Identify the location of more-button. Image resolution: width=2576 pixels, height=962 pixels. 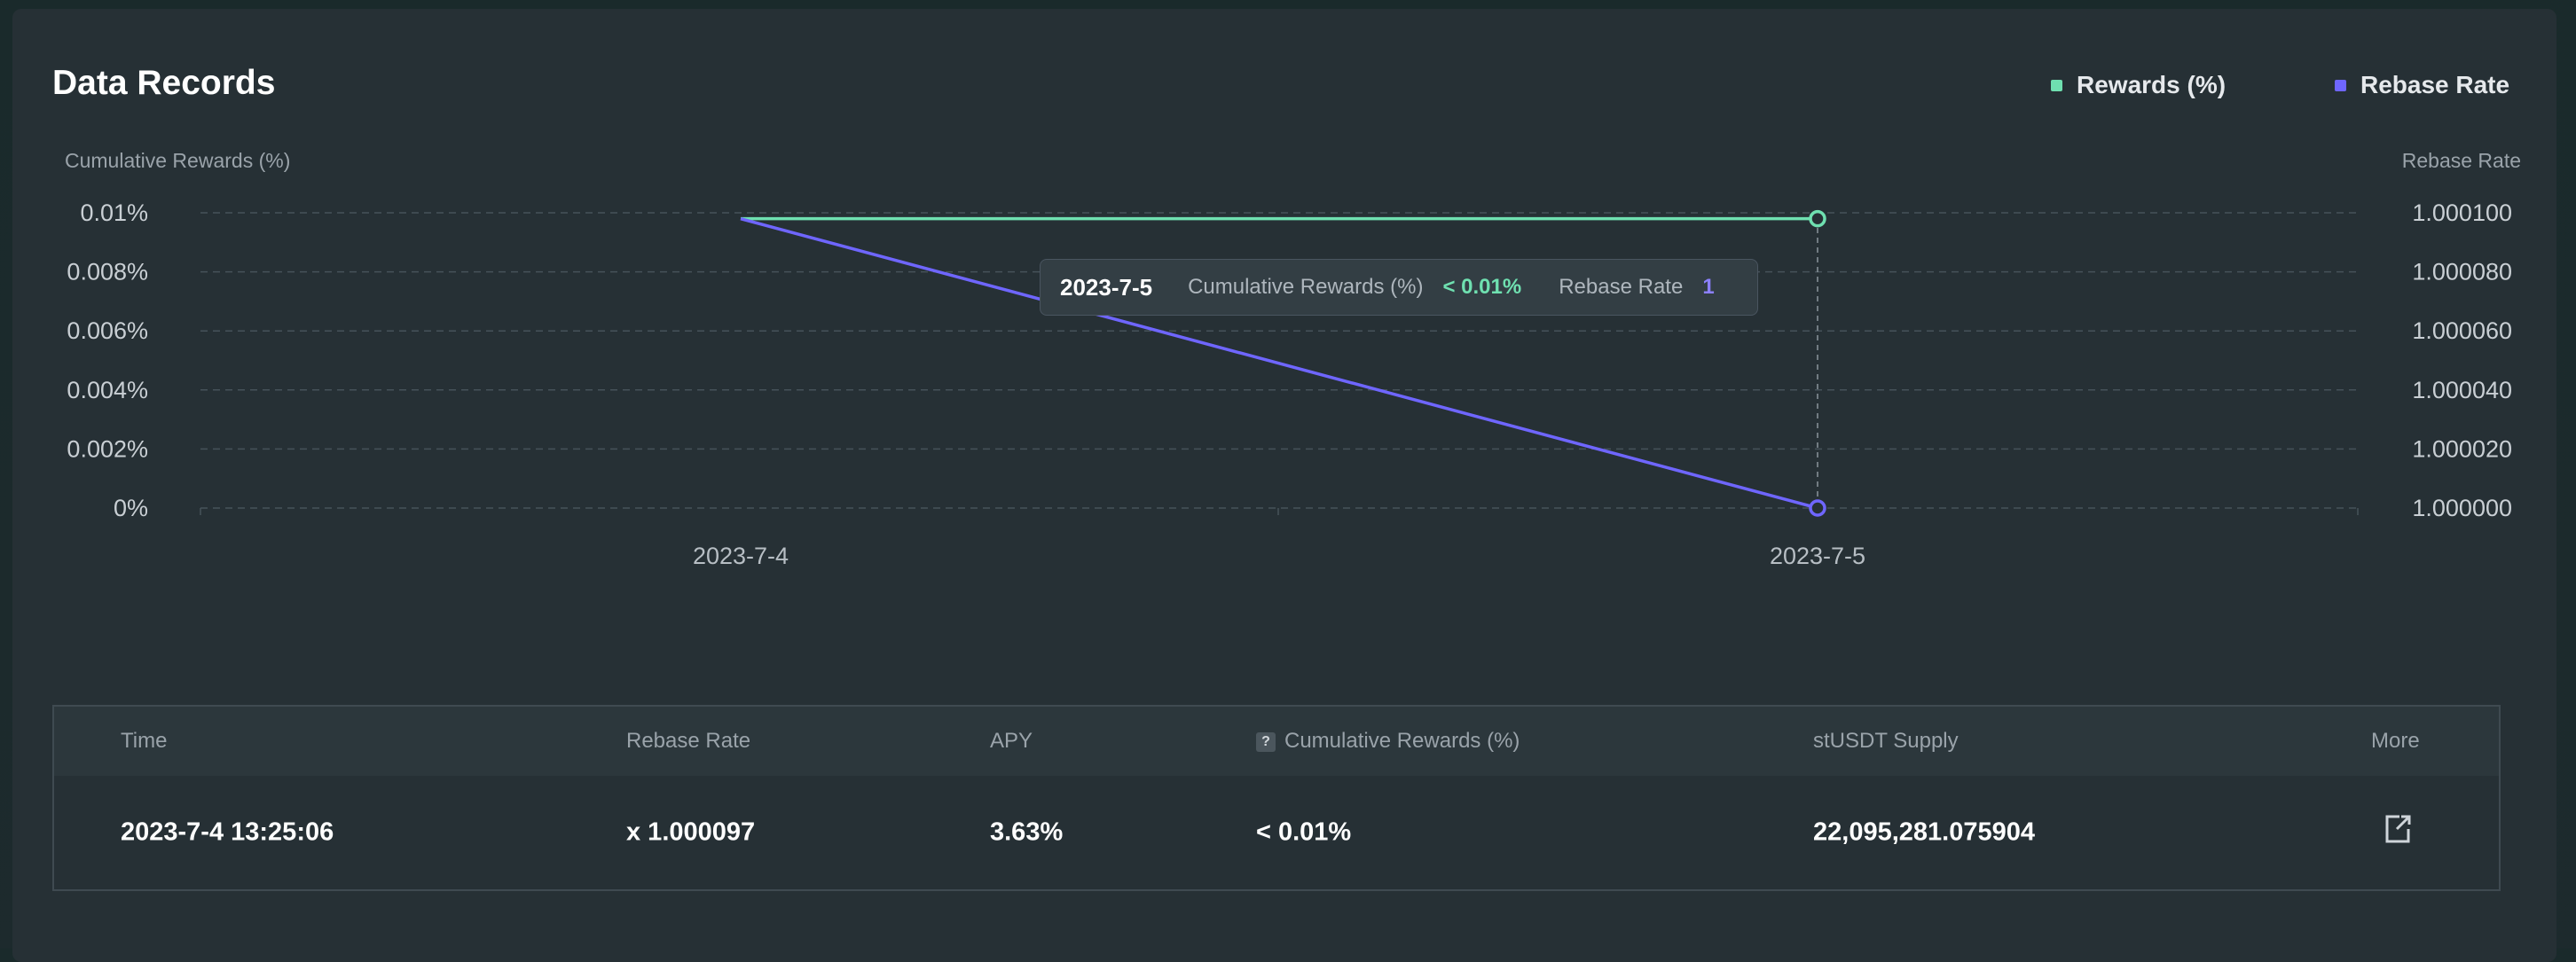
(2397, 832).